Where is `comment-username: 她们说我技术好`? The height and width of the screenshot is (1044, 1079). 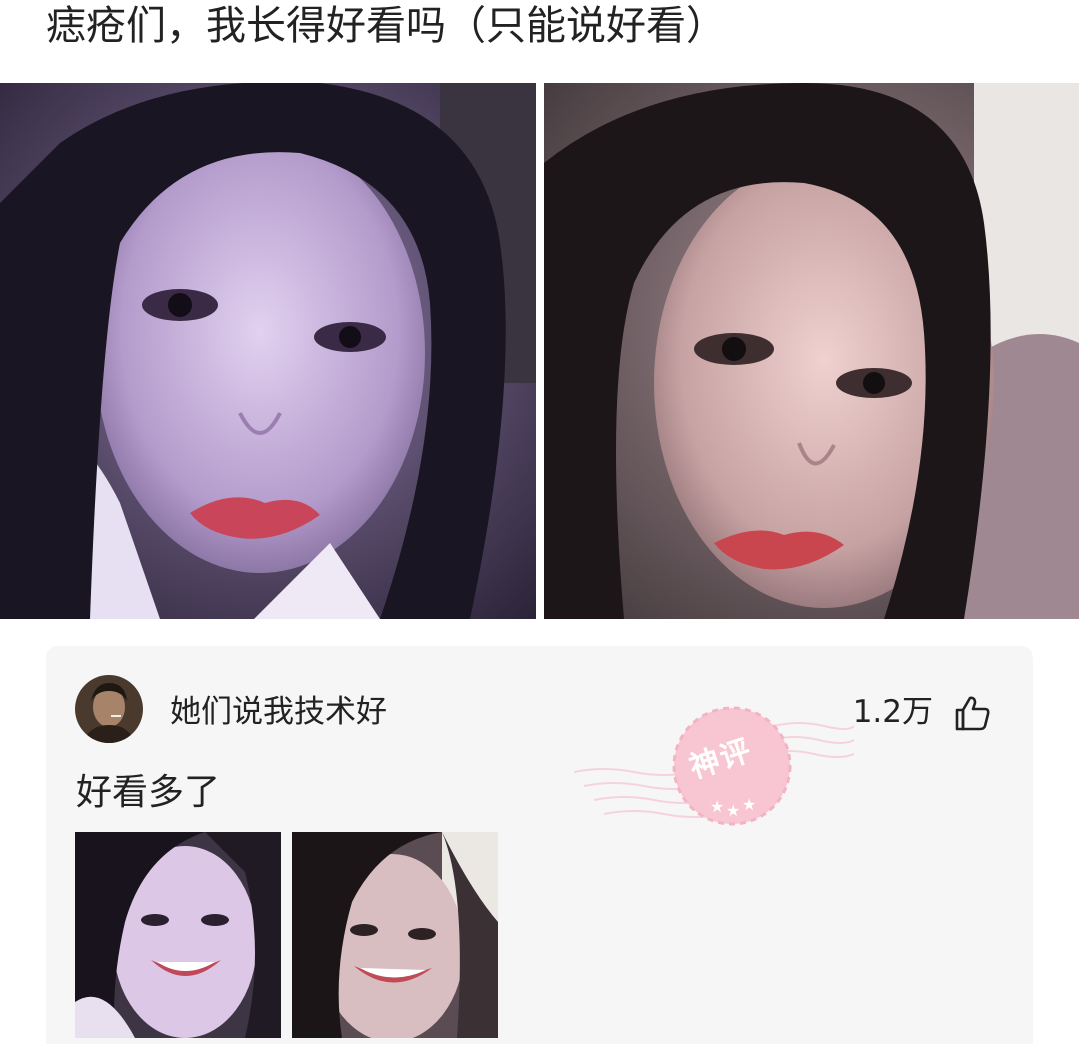
comment-username: 她们说我技术好 is located at coordinates (278, 712).